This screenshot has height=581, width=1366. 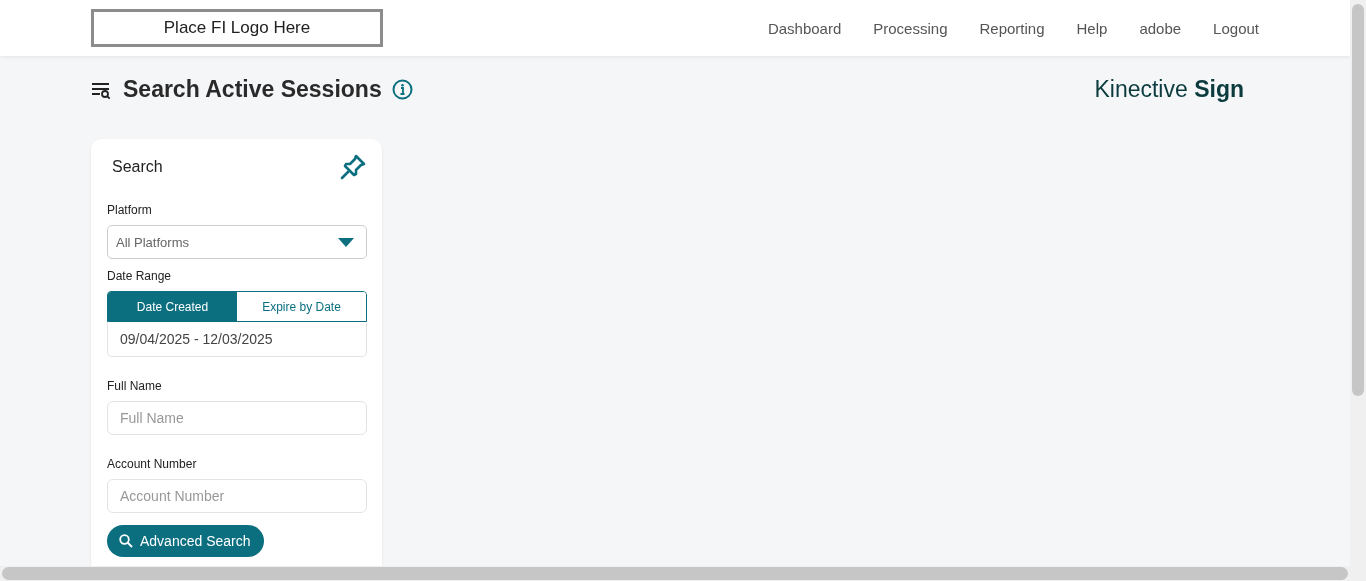 What do you see at coordinates (237, 28) in the screenshot?
I see `logo-placeholder-text: Place FI Logo Here` at bounding box center [237, 28].